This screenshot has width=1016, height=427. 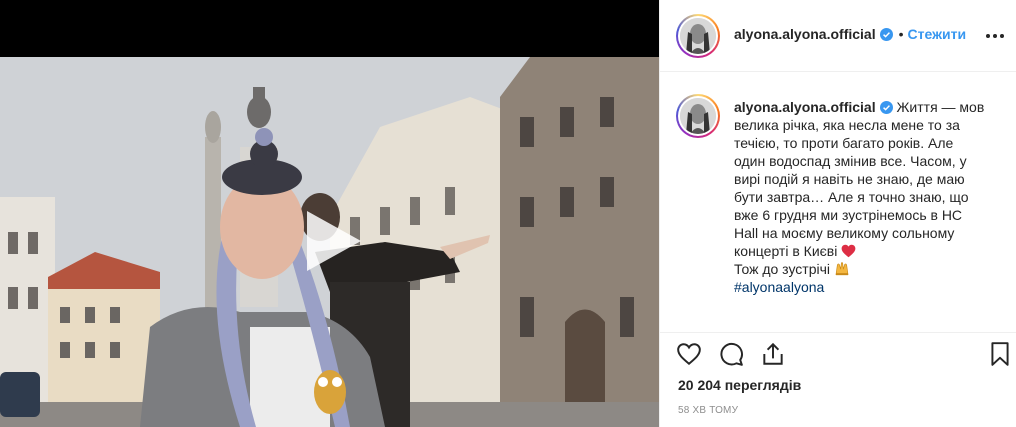 What do you see at coordinates (850, 161) in the screenshot?
I see `caption-text: один водоспад змінив все. Часом, у` at bounding box center [850, 161].